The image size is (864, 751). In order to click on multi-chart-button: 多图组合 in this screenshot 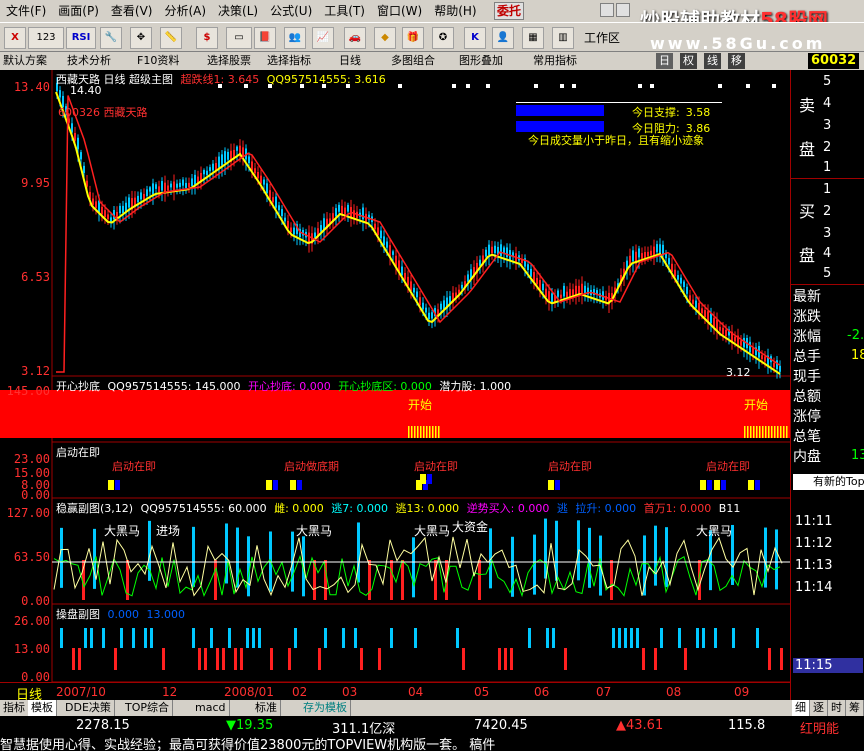, I will do `click(413, 61)`.